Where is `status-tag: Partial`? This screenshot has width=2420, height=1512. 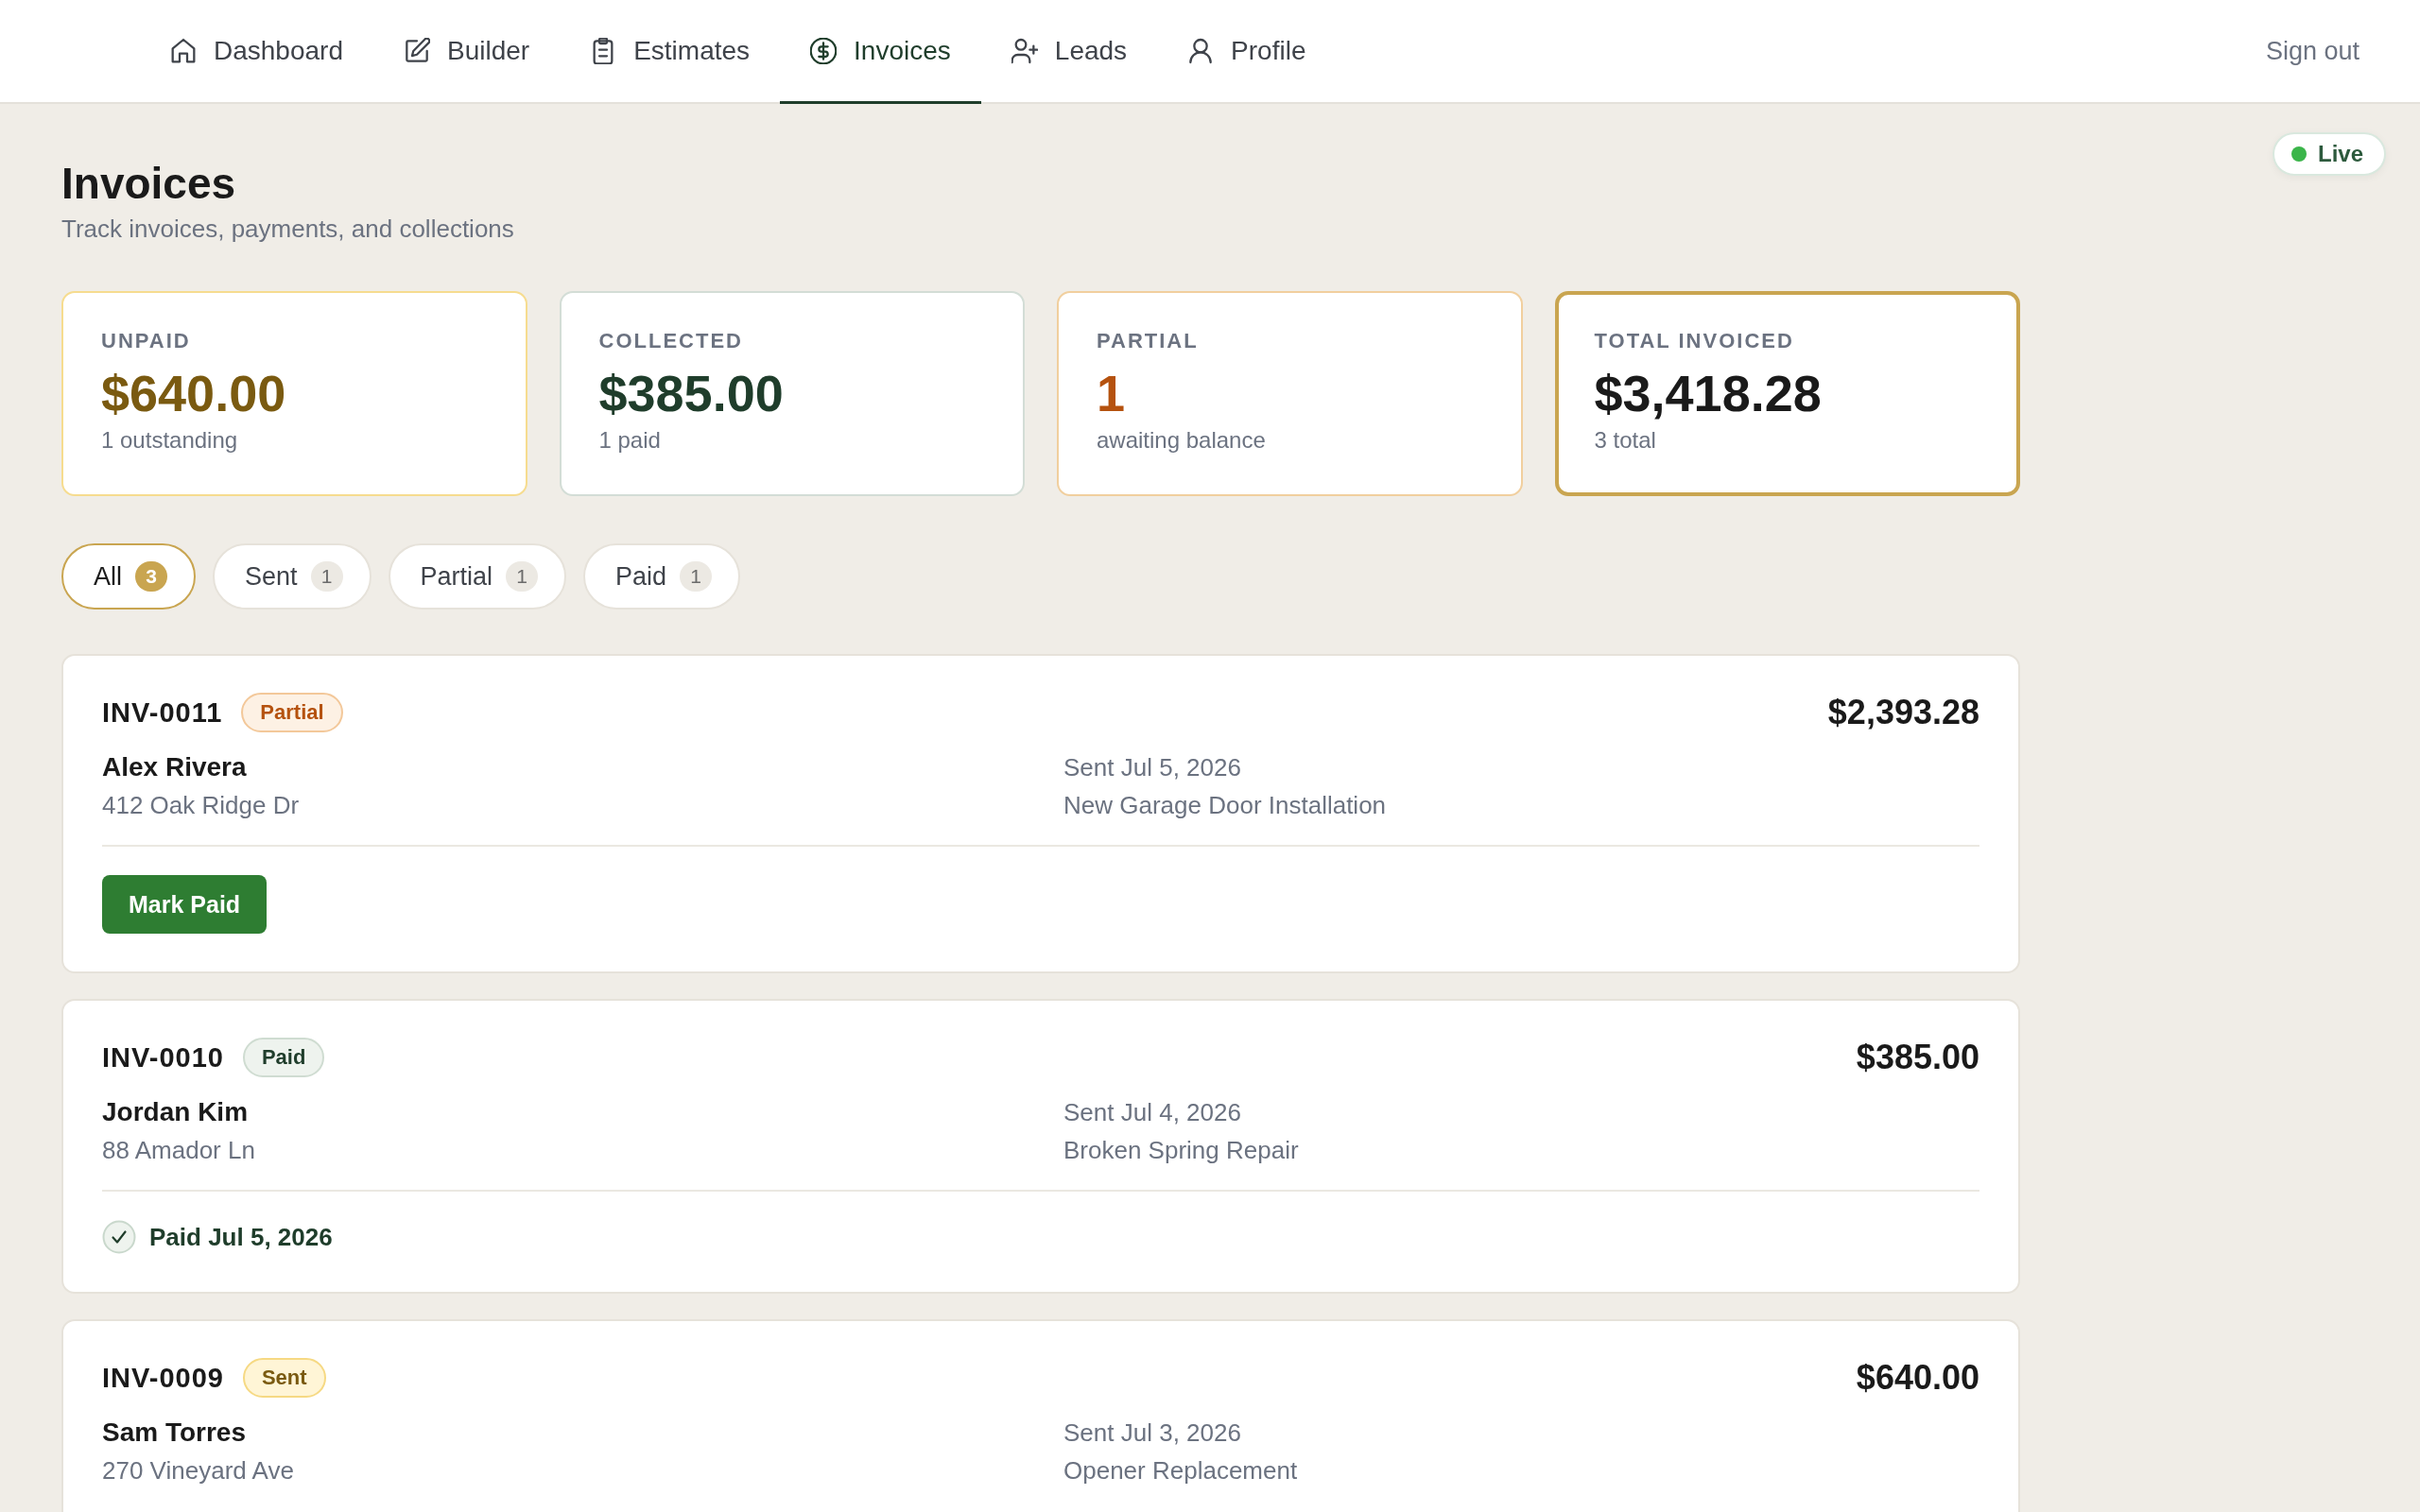
status-tag: Partial is located at coordinates (292, 712).